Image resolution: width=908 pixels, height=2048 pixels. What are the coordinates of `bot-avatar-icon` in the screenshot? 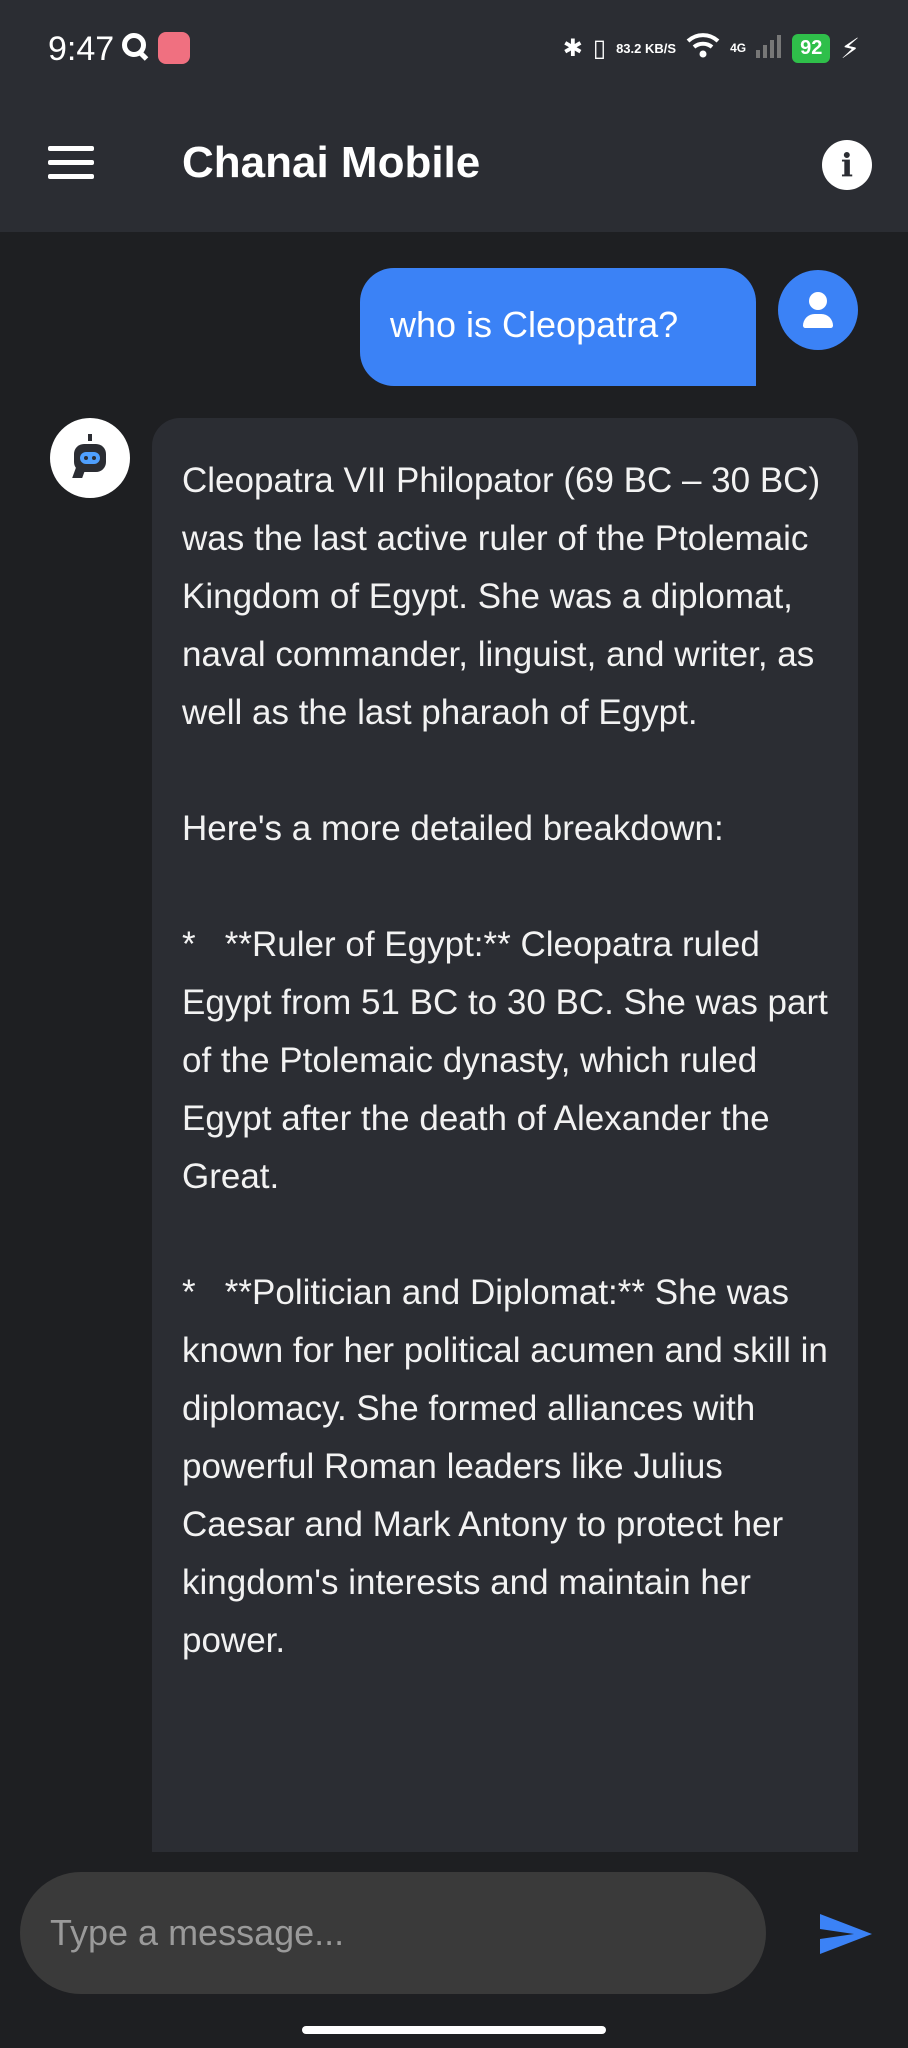 It's located at (90, 458).